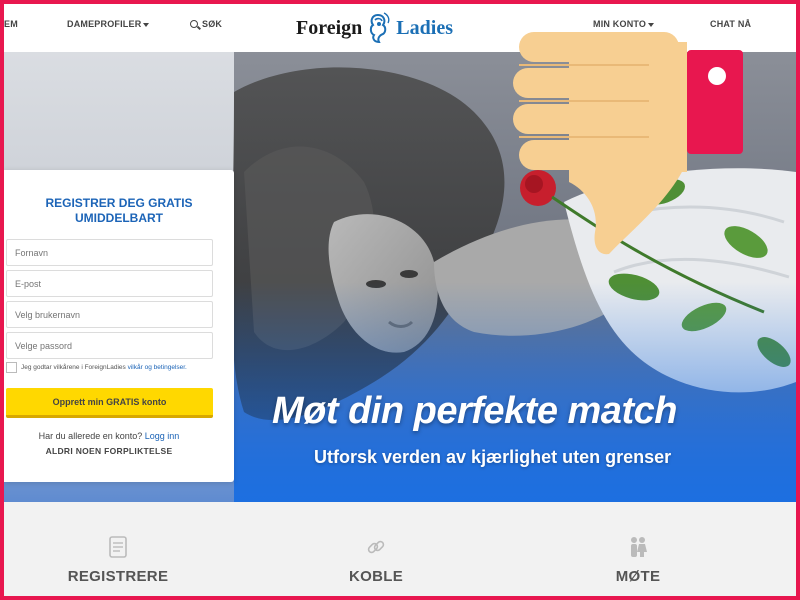 The height and width of the screenshot is (600, 800). I want to click on couple-icon, so click(639, 547).